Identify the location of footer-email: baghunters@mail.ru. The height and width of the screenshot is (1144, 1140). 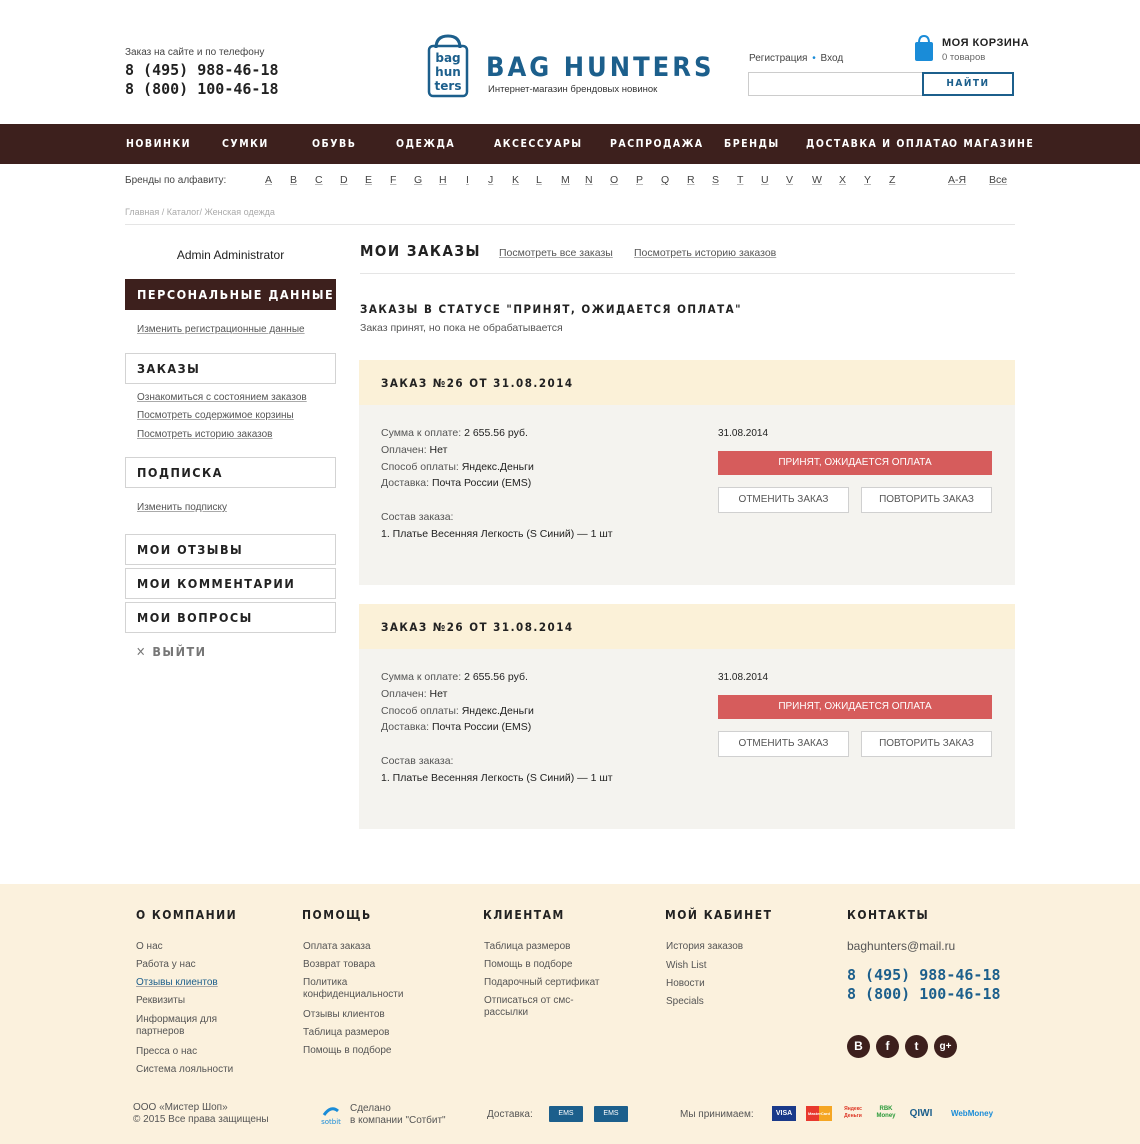
(901, 946).